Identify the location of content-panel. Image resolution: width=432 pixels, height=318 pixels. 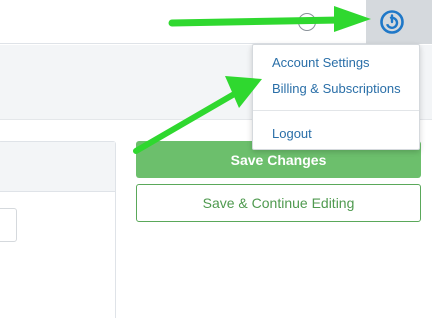
(58, 229).